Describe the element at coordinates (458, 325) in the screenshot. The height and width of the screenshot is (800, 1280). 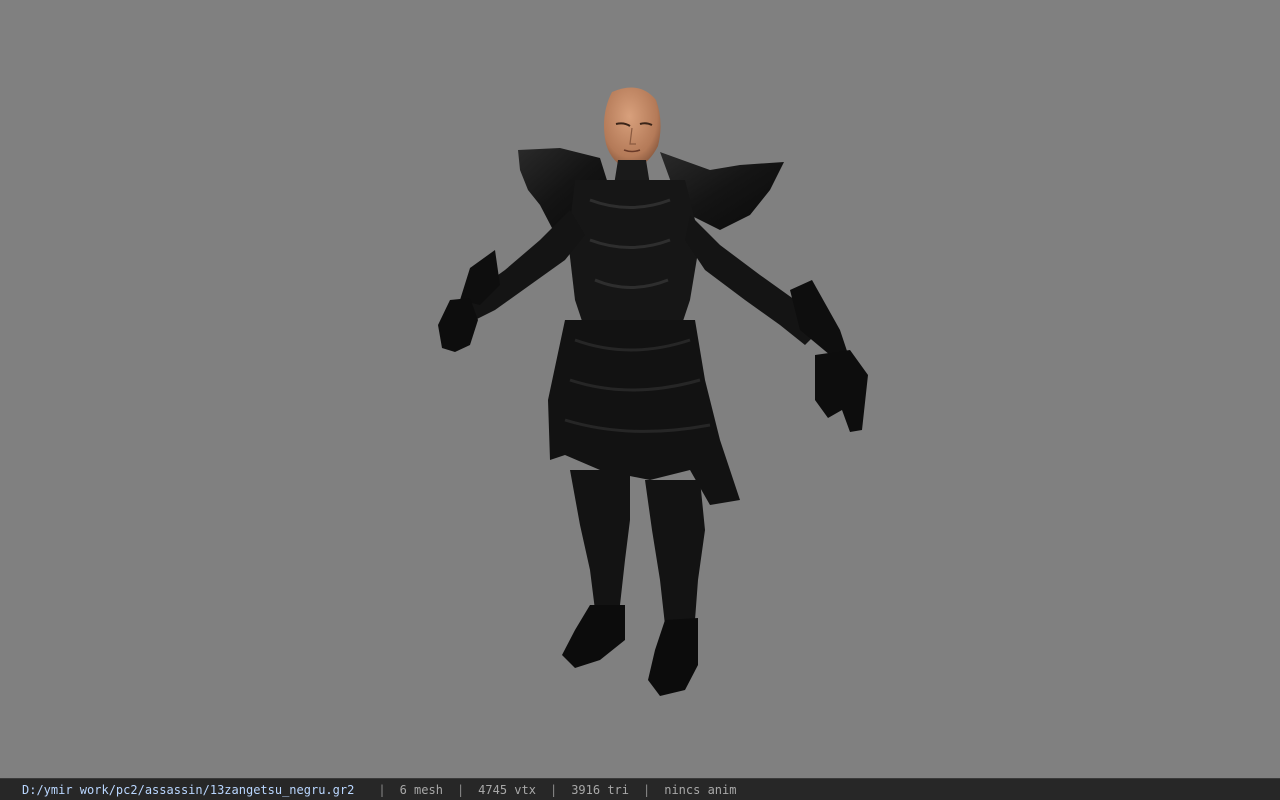
I see `left-hand` at that location.